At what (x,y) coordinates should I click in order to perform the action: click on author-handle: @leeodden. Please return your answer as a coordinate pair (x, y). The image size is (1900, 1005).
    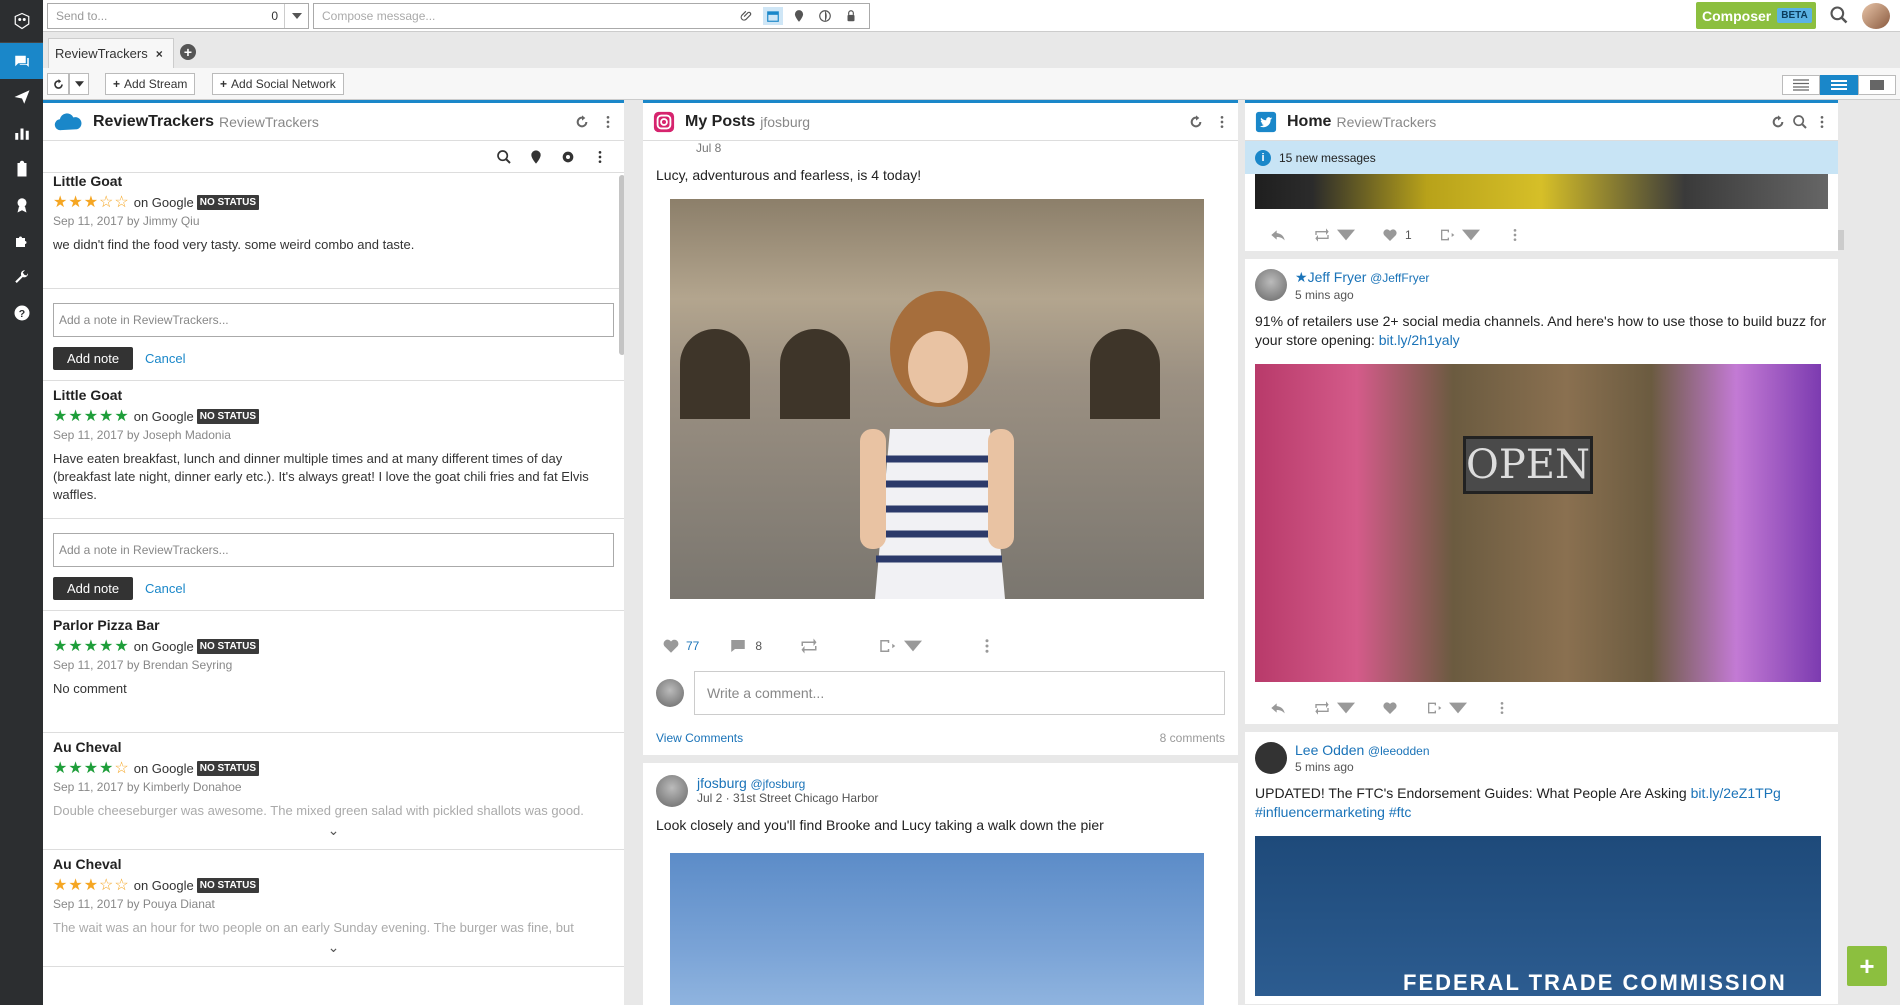
    Looking at the image, I should click on (1399, 751).